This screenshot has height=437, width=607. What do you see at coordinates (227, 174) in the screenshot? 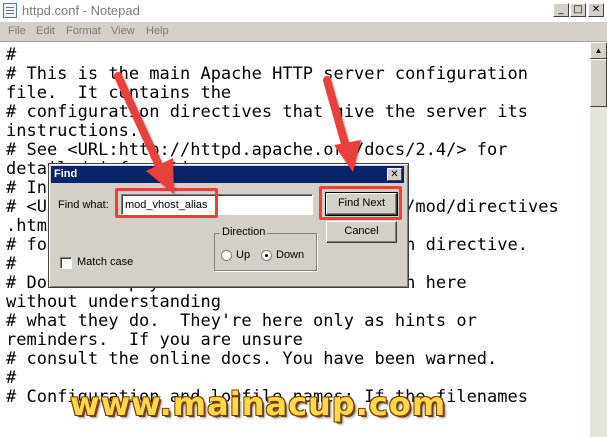
I see `find-dialog-title-bar: Find ✕` at bounding box center [227, 174].